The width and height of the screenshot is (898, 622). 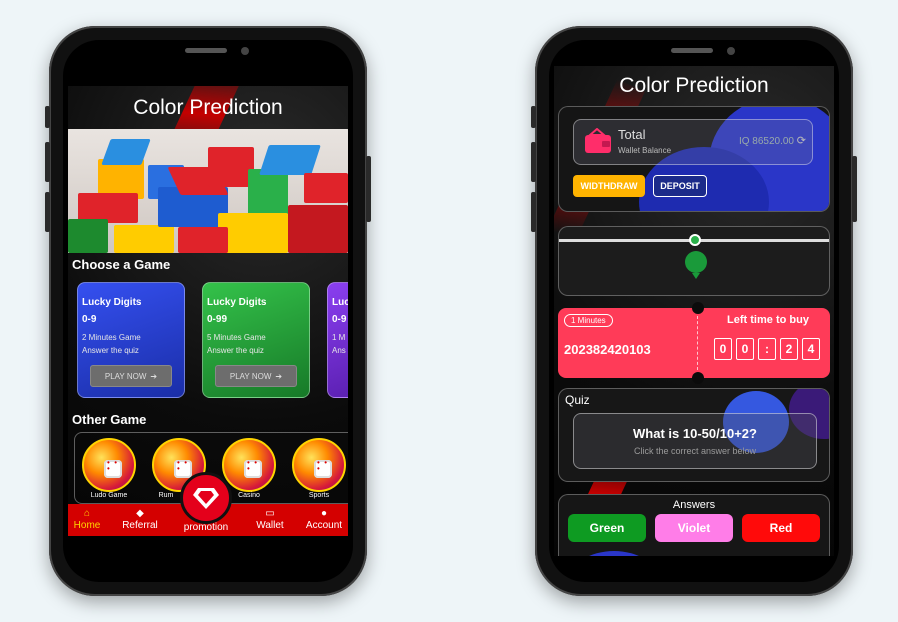 I want to click on wallet-amount: IQ 86520.00, so click(x=766, y=141).